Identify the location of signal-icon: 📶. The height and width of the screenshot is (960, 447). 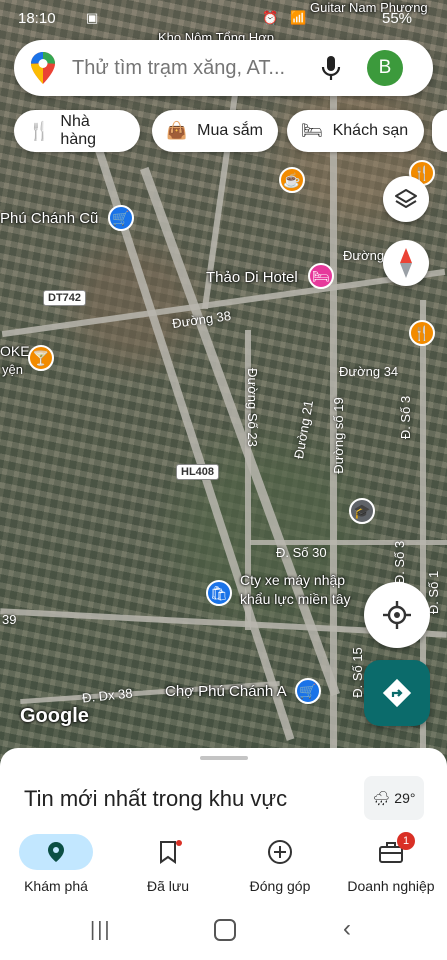
(298, 17).